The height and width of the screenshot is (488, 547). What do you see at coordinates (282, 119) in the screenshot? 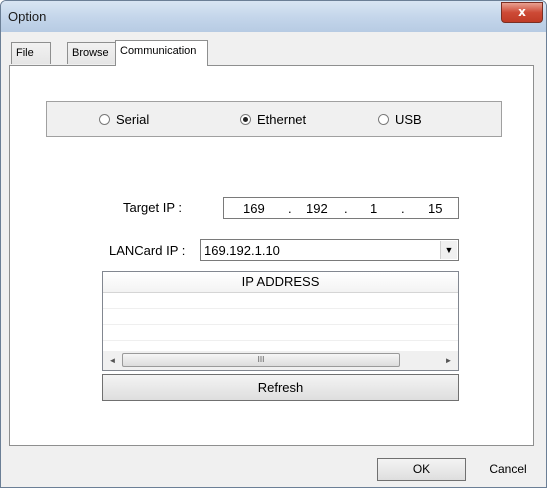
I see `radio-ethernet-label: Ethernet` at bounding box center [282, 119].